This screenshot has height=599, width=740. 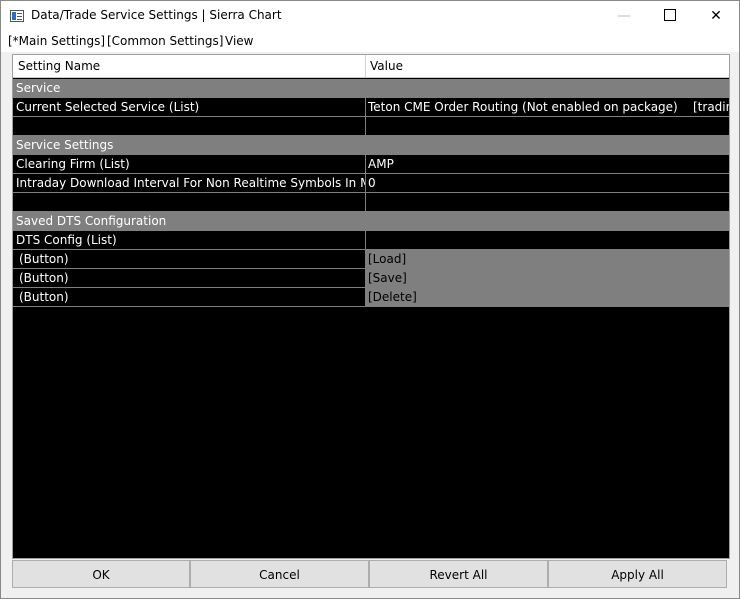 What do you see at coordinates (370, 42) in the screenshot?
I see `menu-bar: [*Main Settings] [Common Settings] View` at bounding box center [370, 42].